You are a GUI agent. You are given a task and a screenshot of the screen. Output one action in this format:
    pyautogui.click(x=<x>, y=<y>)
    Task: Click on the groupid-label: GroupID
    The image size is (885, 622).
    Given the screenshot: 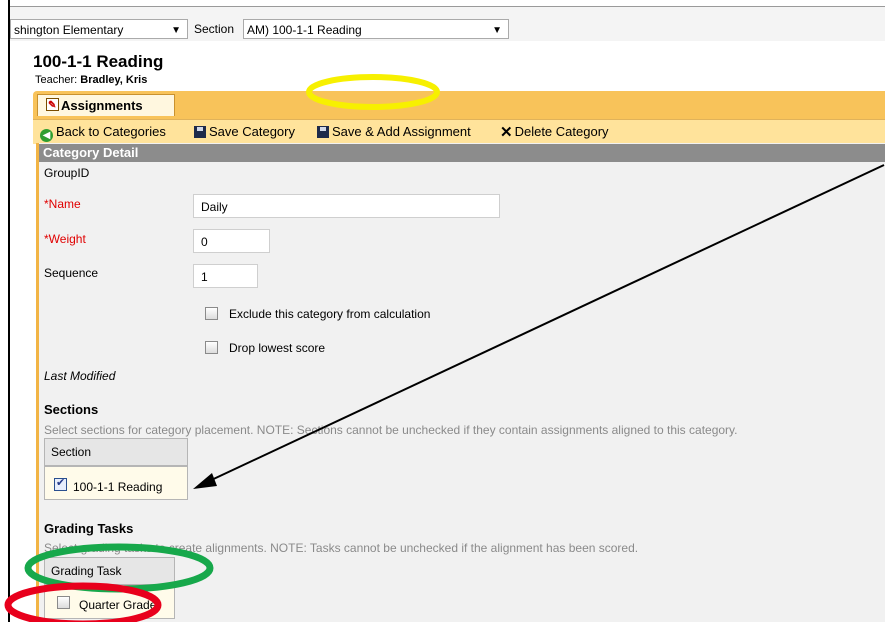 What is the action you would take?
    pyautogui.click(x=67, y=173)
    